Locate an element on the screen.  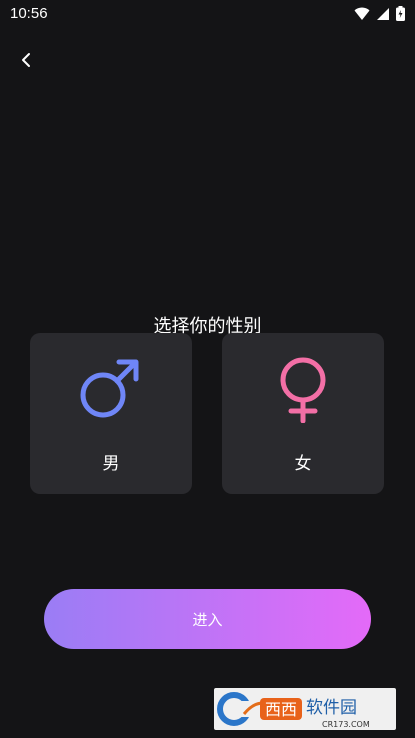
watermark-logo: 西西 软件园 CR173.COM is located at coordinates (305, 709).